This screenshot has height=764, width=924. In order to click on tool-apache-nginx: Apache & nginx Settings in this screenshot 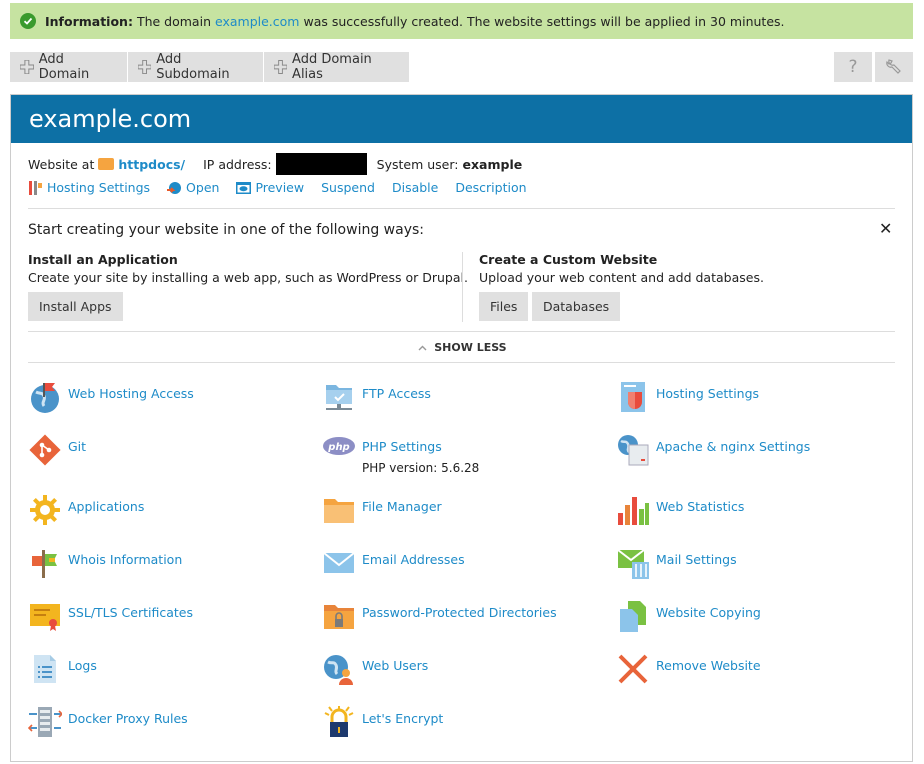, I will do `click(713, 450)`.